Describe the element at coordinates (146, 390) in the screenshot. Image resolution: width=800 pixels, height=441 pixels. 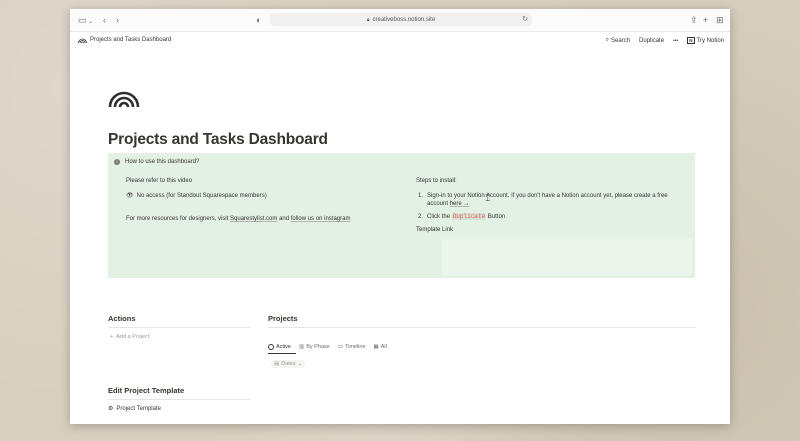
I see `edit-template-heading: Edit Project Template` at that location.